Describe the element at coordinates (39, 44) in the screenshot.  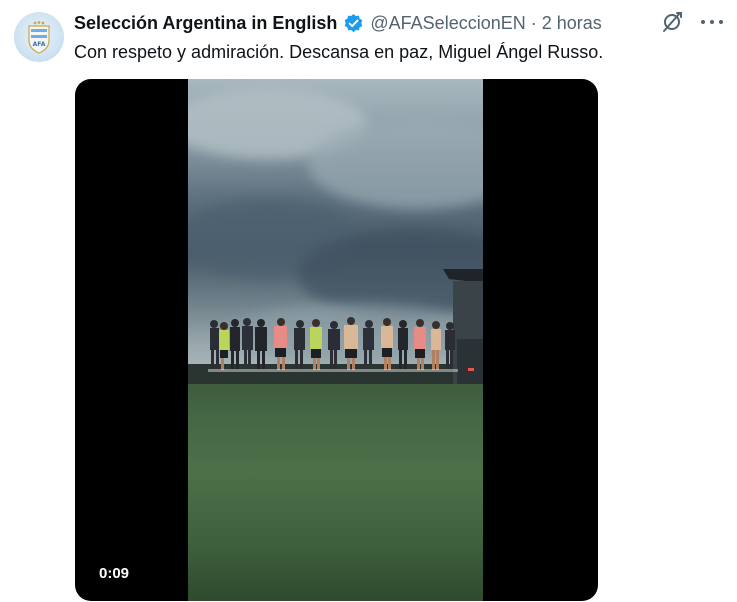
I see `svg-text: AFA` at that location.